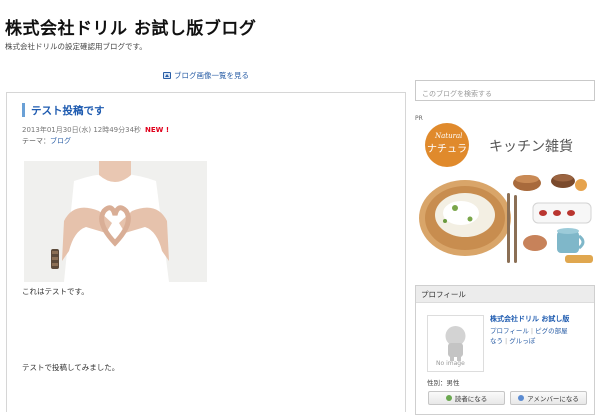 The height and width of the screenshot is (415, 600). I want to click on new-badge: NEW !, so click(157, 130).